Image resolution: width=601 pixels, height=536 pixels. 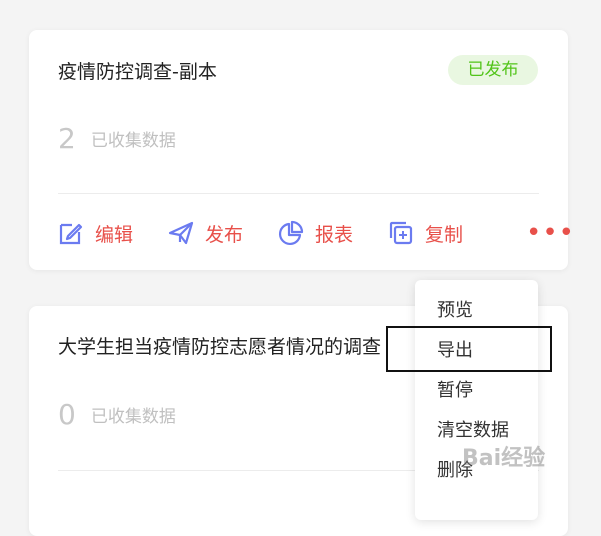 What do you see at coordinates (473, 429) in the screenshot?
I see `menu-item-clear-data: 清空数据` at bounding box center [473, 429].